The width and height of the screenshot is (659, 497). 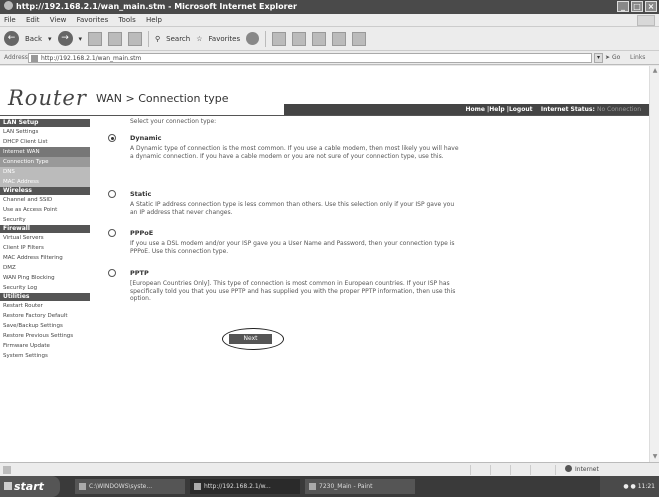 I want to click on scroll-down-icon: ▼, so click(x=655, y=457).